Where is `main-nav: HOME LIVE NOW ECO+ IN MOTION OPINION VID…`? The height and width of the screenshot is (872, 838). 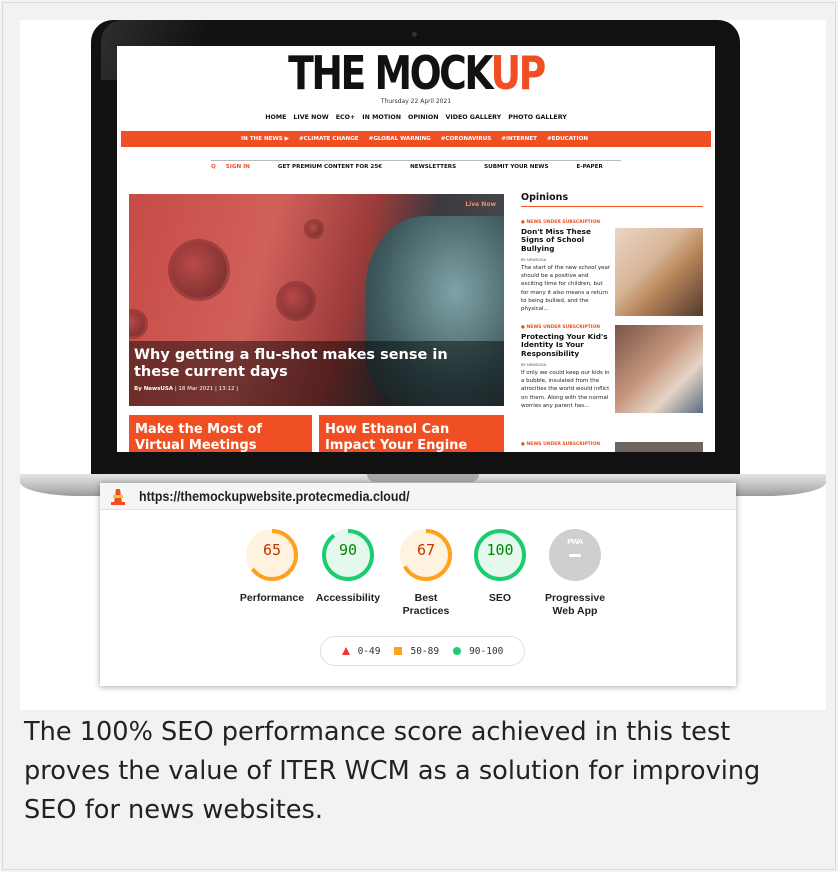
main-nav: HOME LIVE NOW ECO+ IN MOTION OPINION VID… is located at coordinates (416, 117).